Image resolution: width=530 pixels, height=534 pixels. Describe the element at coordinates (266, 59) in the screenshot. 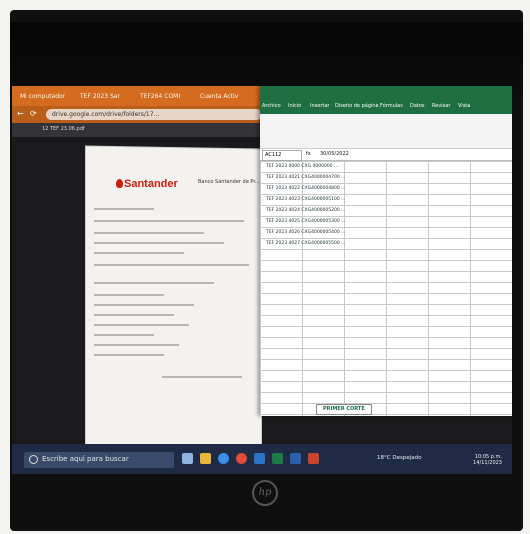

I see `screen-dark-area` at that location.